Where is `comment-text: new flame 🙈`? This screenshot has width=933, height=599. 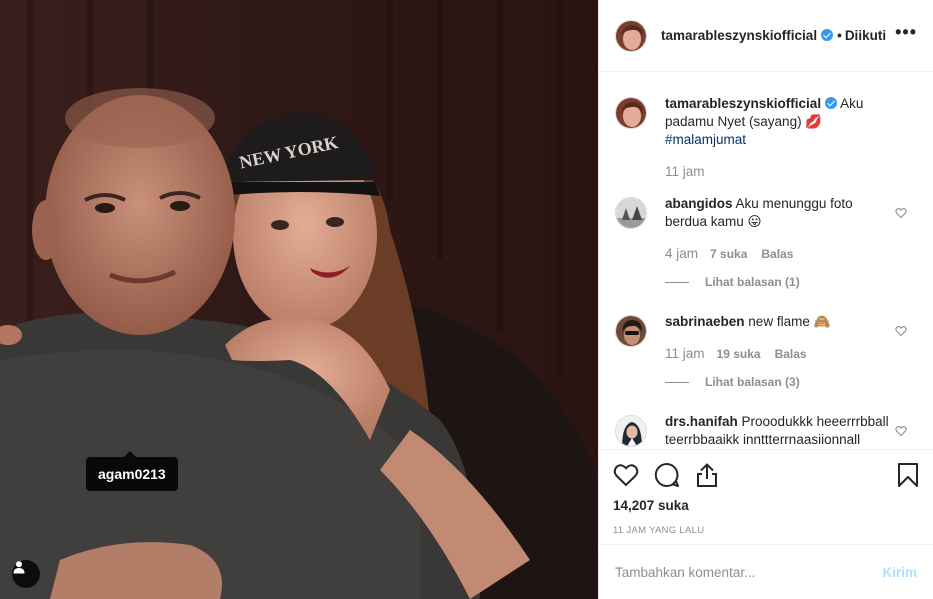
comment-text: new flame 🙈 is located at coordinates (789, 321).